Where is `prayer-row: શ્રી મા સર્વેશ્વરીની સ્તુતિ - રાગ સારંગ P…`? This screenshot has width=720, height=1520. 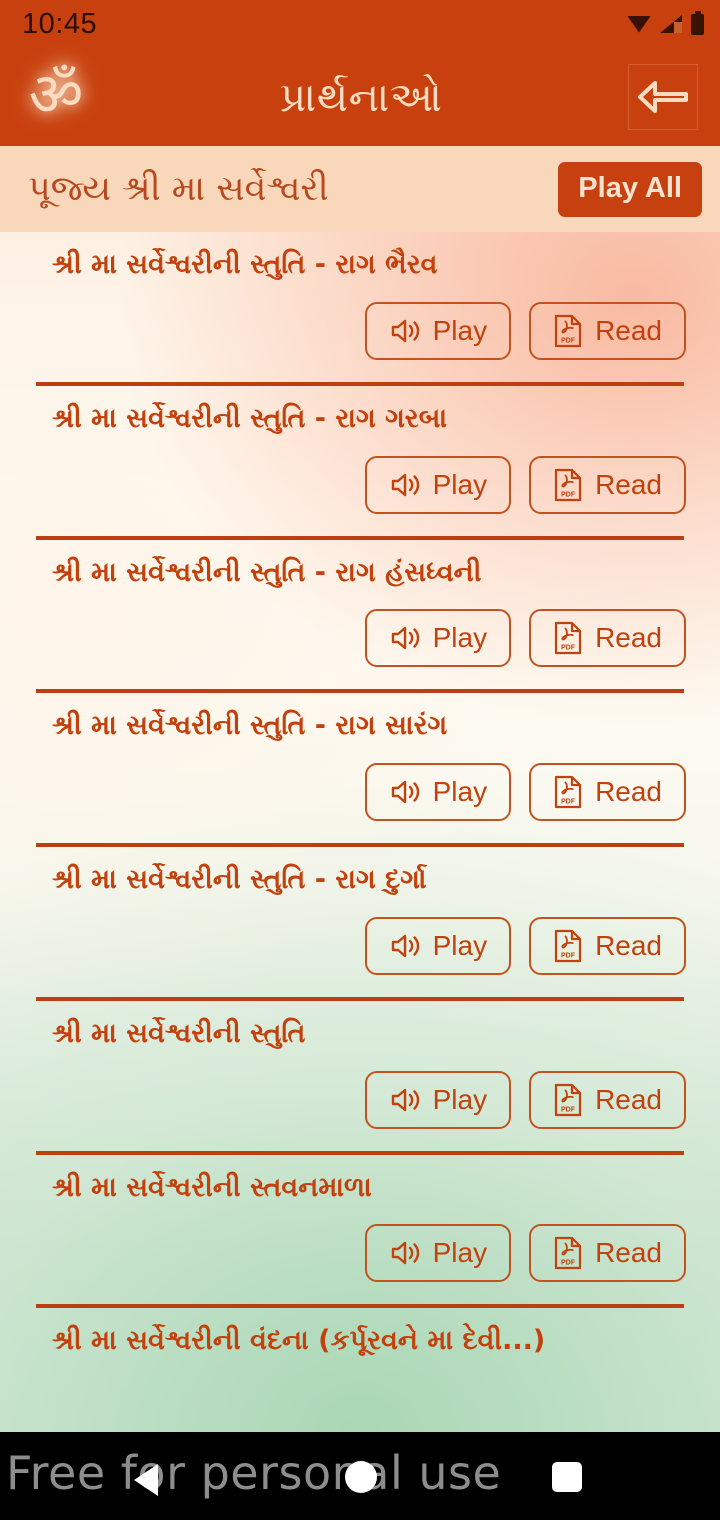
prayer-row: શ્રી મા સર્વેશ્વરીની સ્તુતિ - રાગ સારંગ P… is located at coordinates (360, 768).